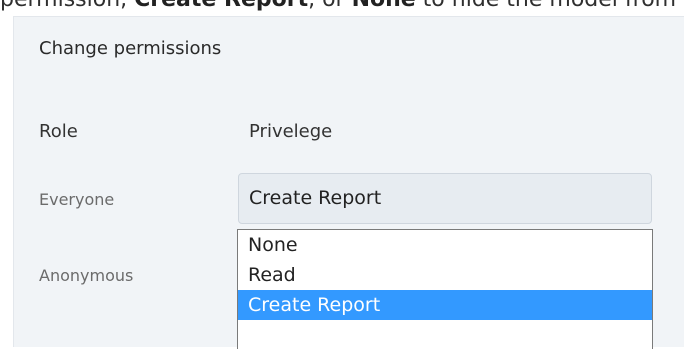 This screenshot has width=684, height=349. Describe the element at coordinates (445, 198) in the screenshot. I see `privilege-select-everyone: Create Report` at that location.